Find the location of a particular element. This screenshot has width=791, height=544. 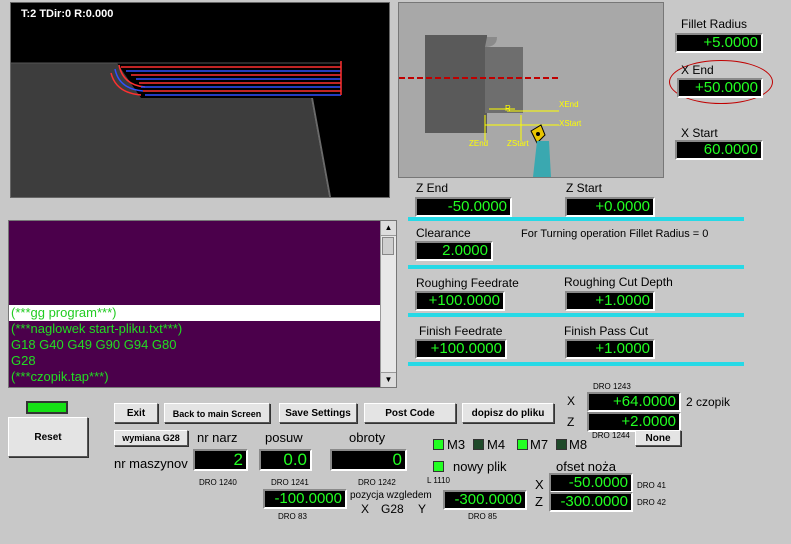

gcode-scrollbar: ▲ ▼ is located at coordinates (388, 304).